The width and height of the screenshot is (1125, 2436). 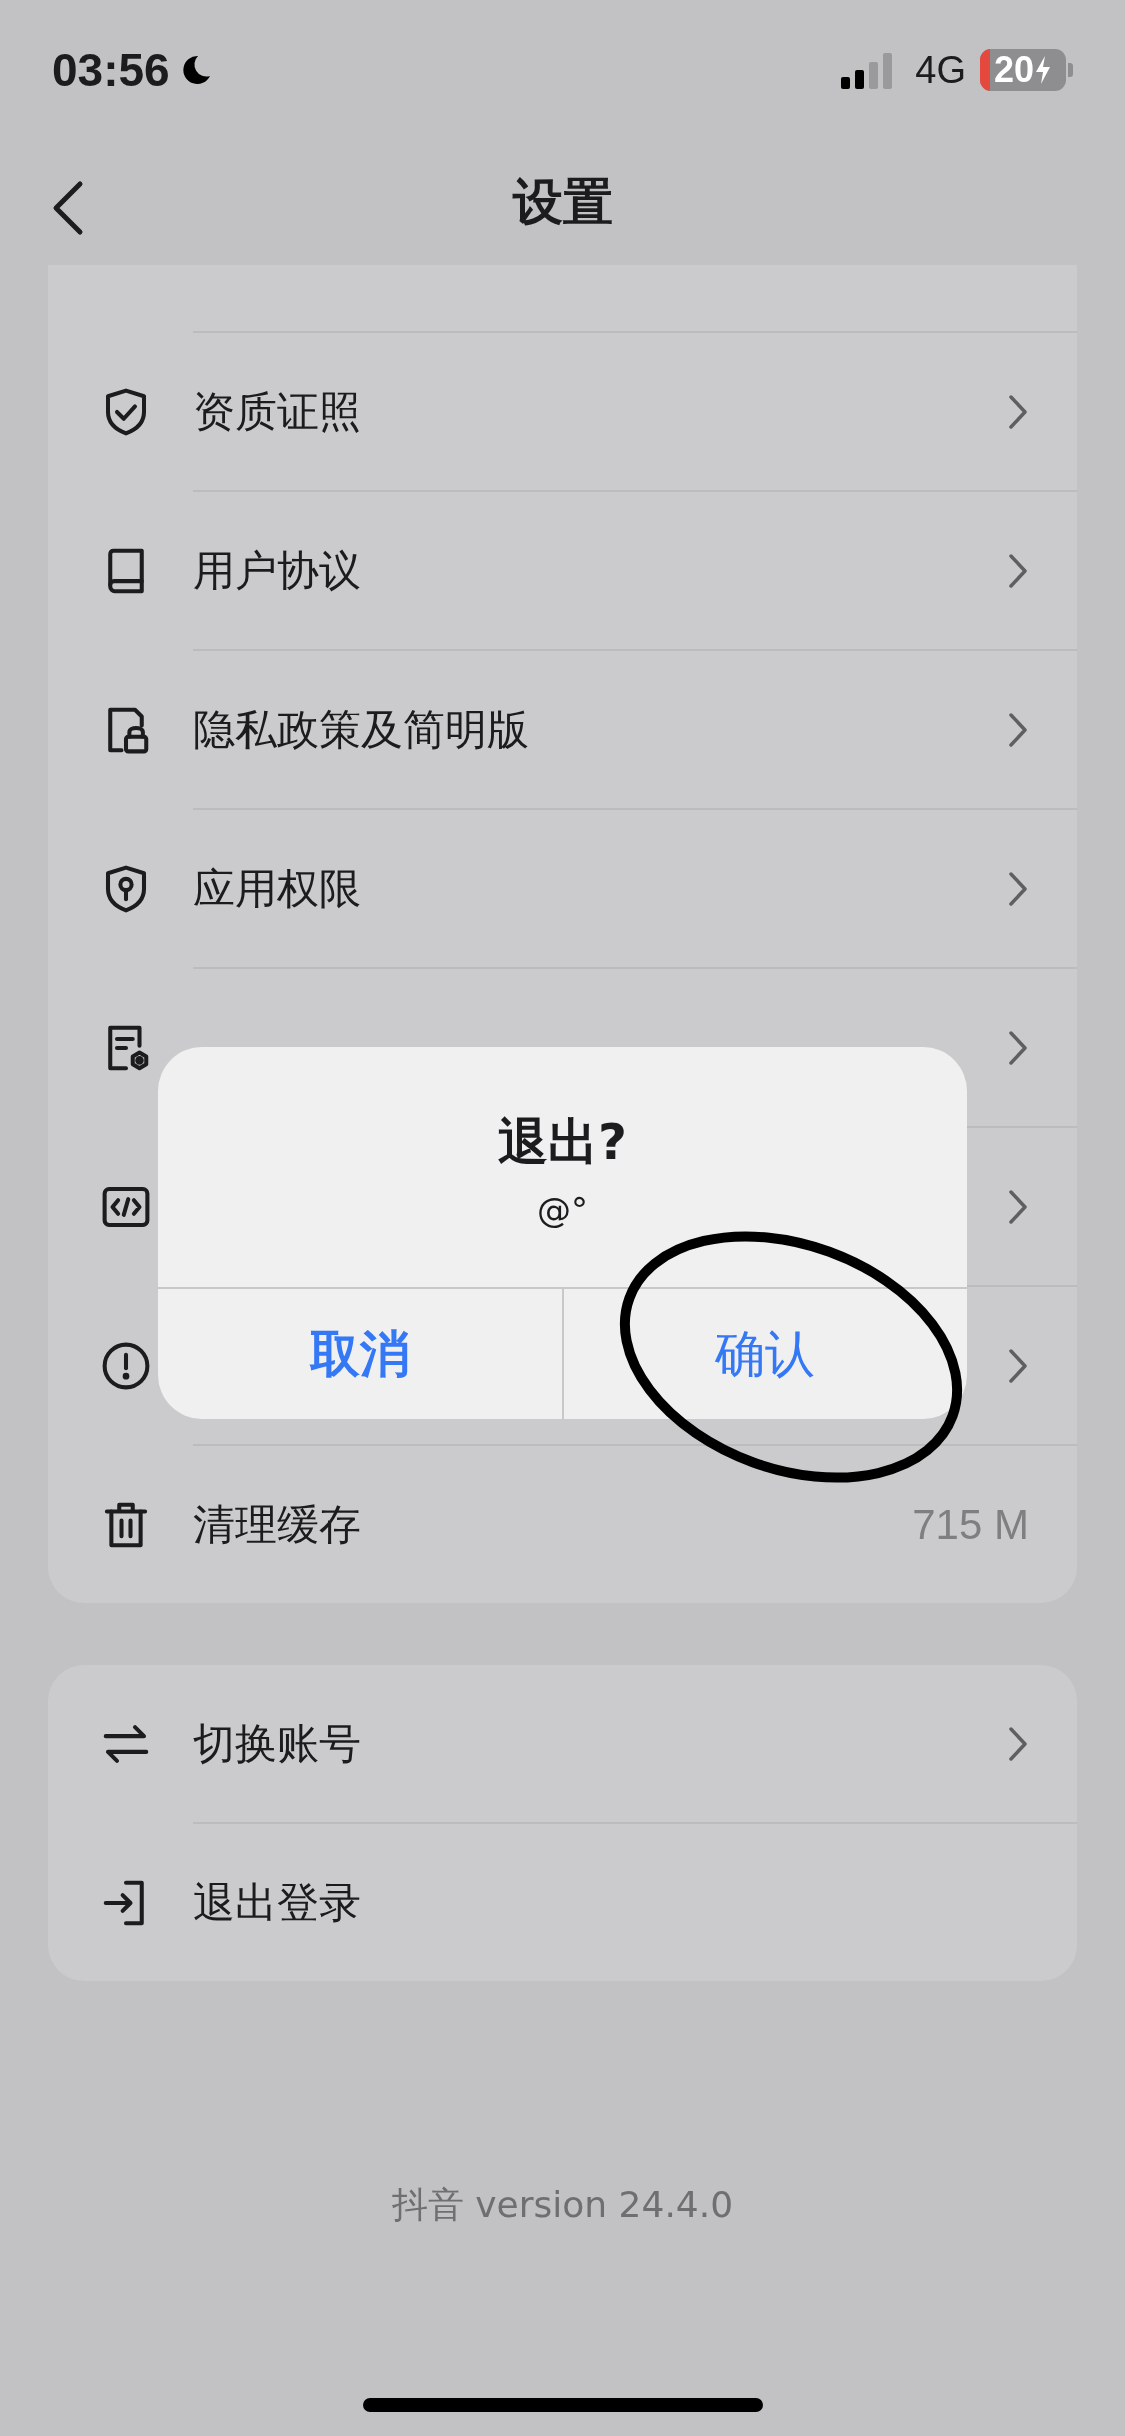 What do you see at coordinates (764, 1354) in the screenshot?
I see `confirm-button: 确认` at bounding box center [764, 1354].